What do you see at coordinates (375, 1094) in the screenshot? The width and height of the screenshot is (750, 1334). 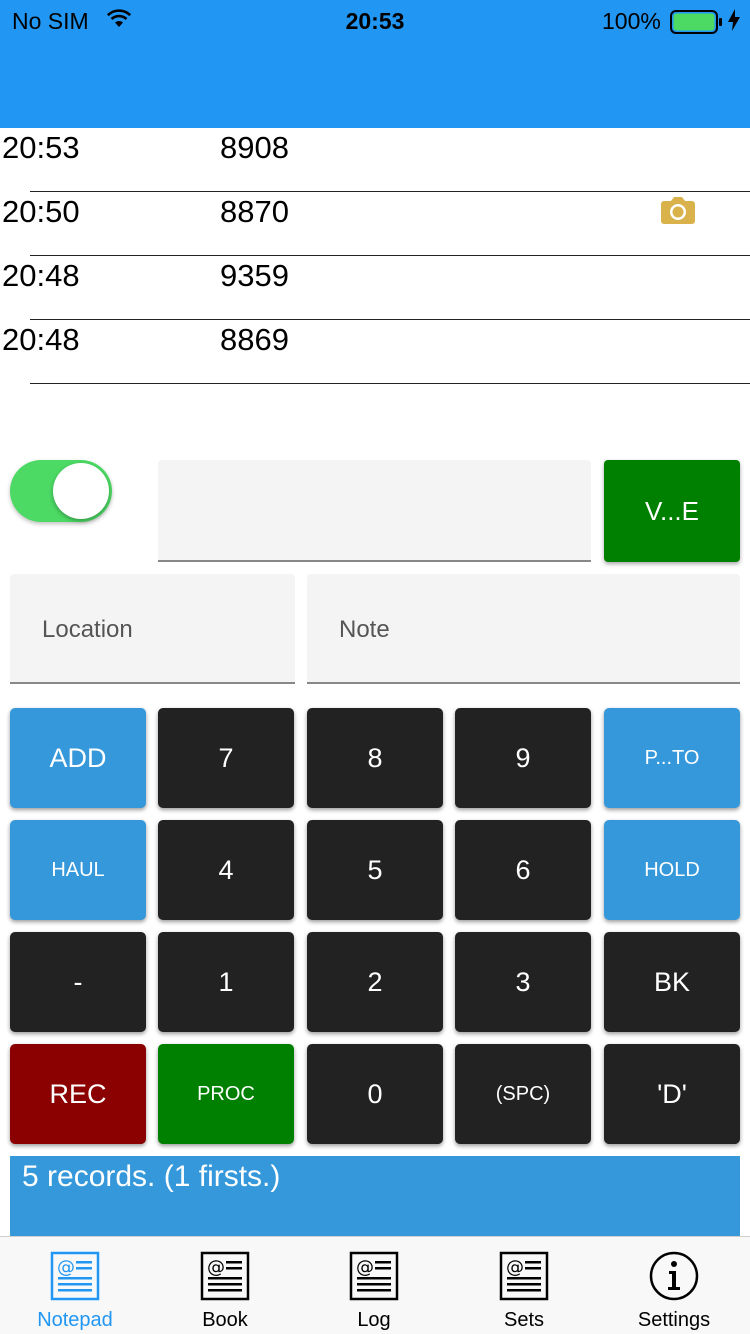 I see `key-0: 0` at bounding box center [375, 1094].